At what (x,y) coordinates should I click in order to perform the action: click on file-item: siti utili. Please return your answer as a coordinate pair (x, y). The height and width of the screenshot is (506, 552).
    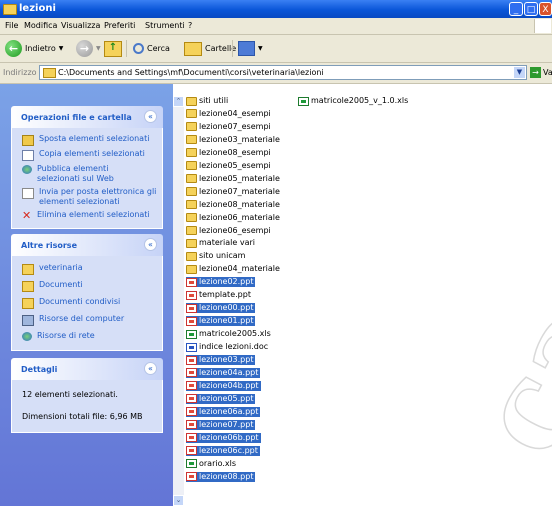
    Looking at the image, I should click on (208, 101).